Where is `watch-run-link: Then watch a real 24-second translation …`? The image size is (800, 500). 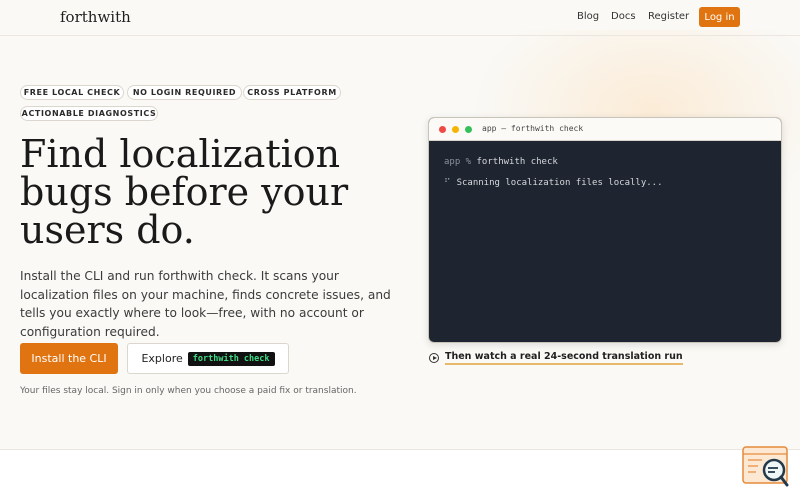
watch-run-link: Then watch a real 24-second translation … is located at coordinates (556, 358).